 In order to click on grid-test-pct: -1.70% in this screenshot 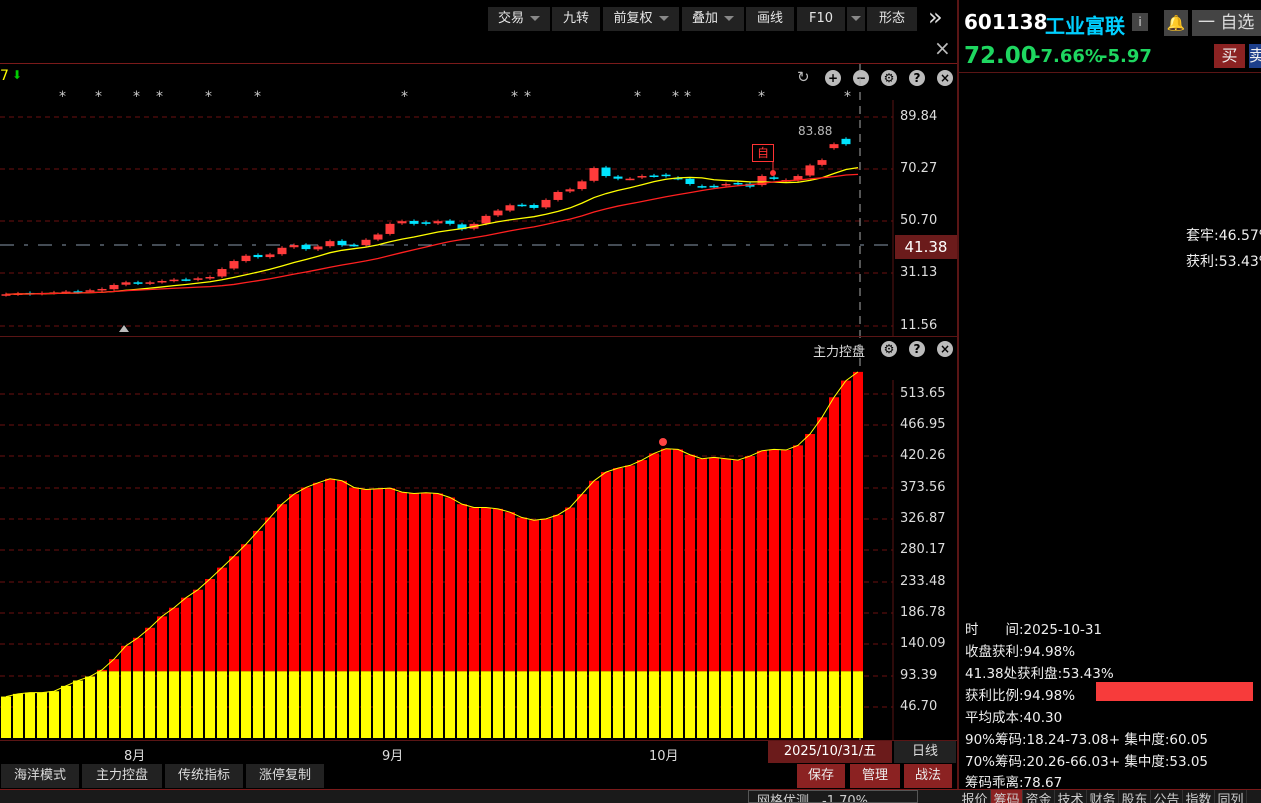, I will do `click(845, 798)`.